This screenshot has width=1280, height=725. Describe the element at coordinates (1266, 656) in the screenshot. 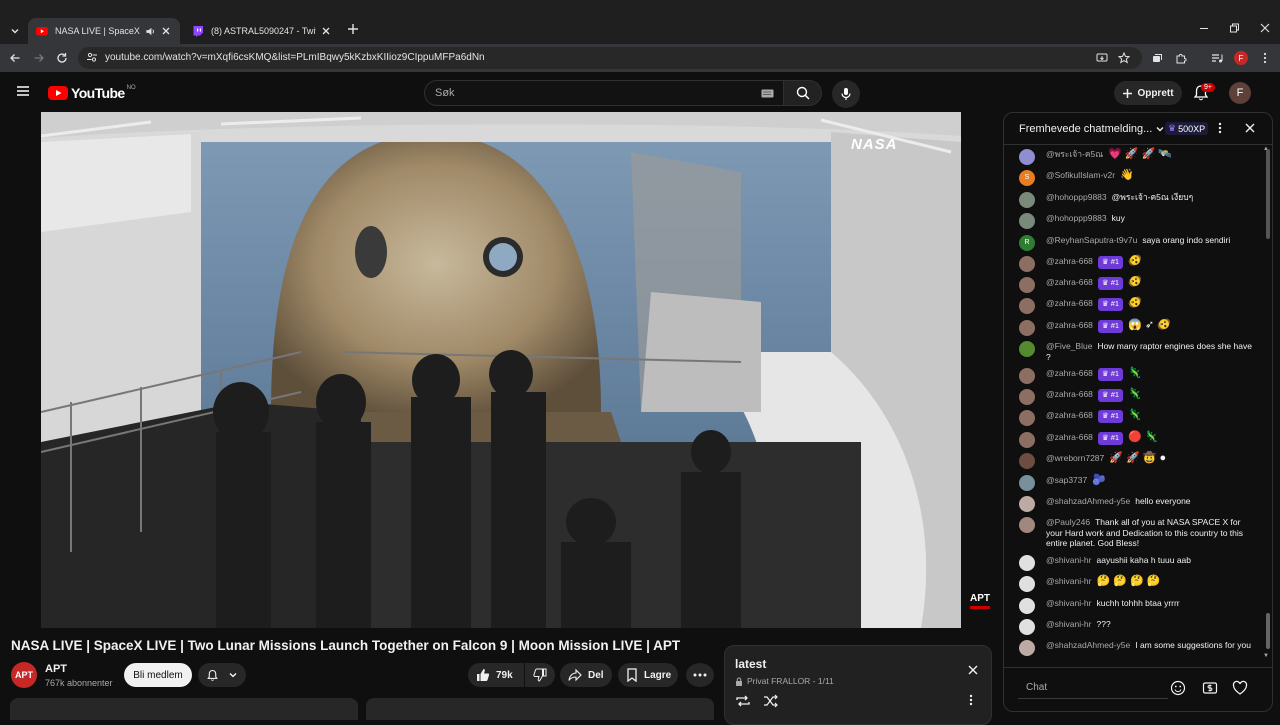

I see `chat-scroll-down-arrow: ▼` at that location.